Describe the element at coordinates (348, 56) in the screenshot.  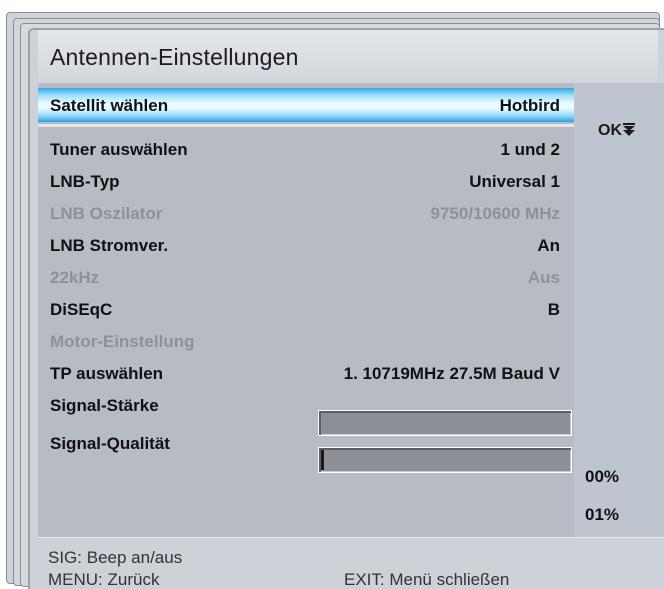
I see `title-bar: Antennen-Einstellungen` at that location.